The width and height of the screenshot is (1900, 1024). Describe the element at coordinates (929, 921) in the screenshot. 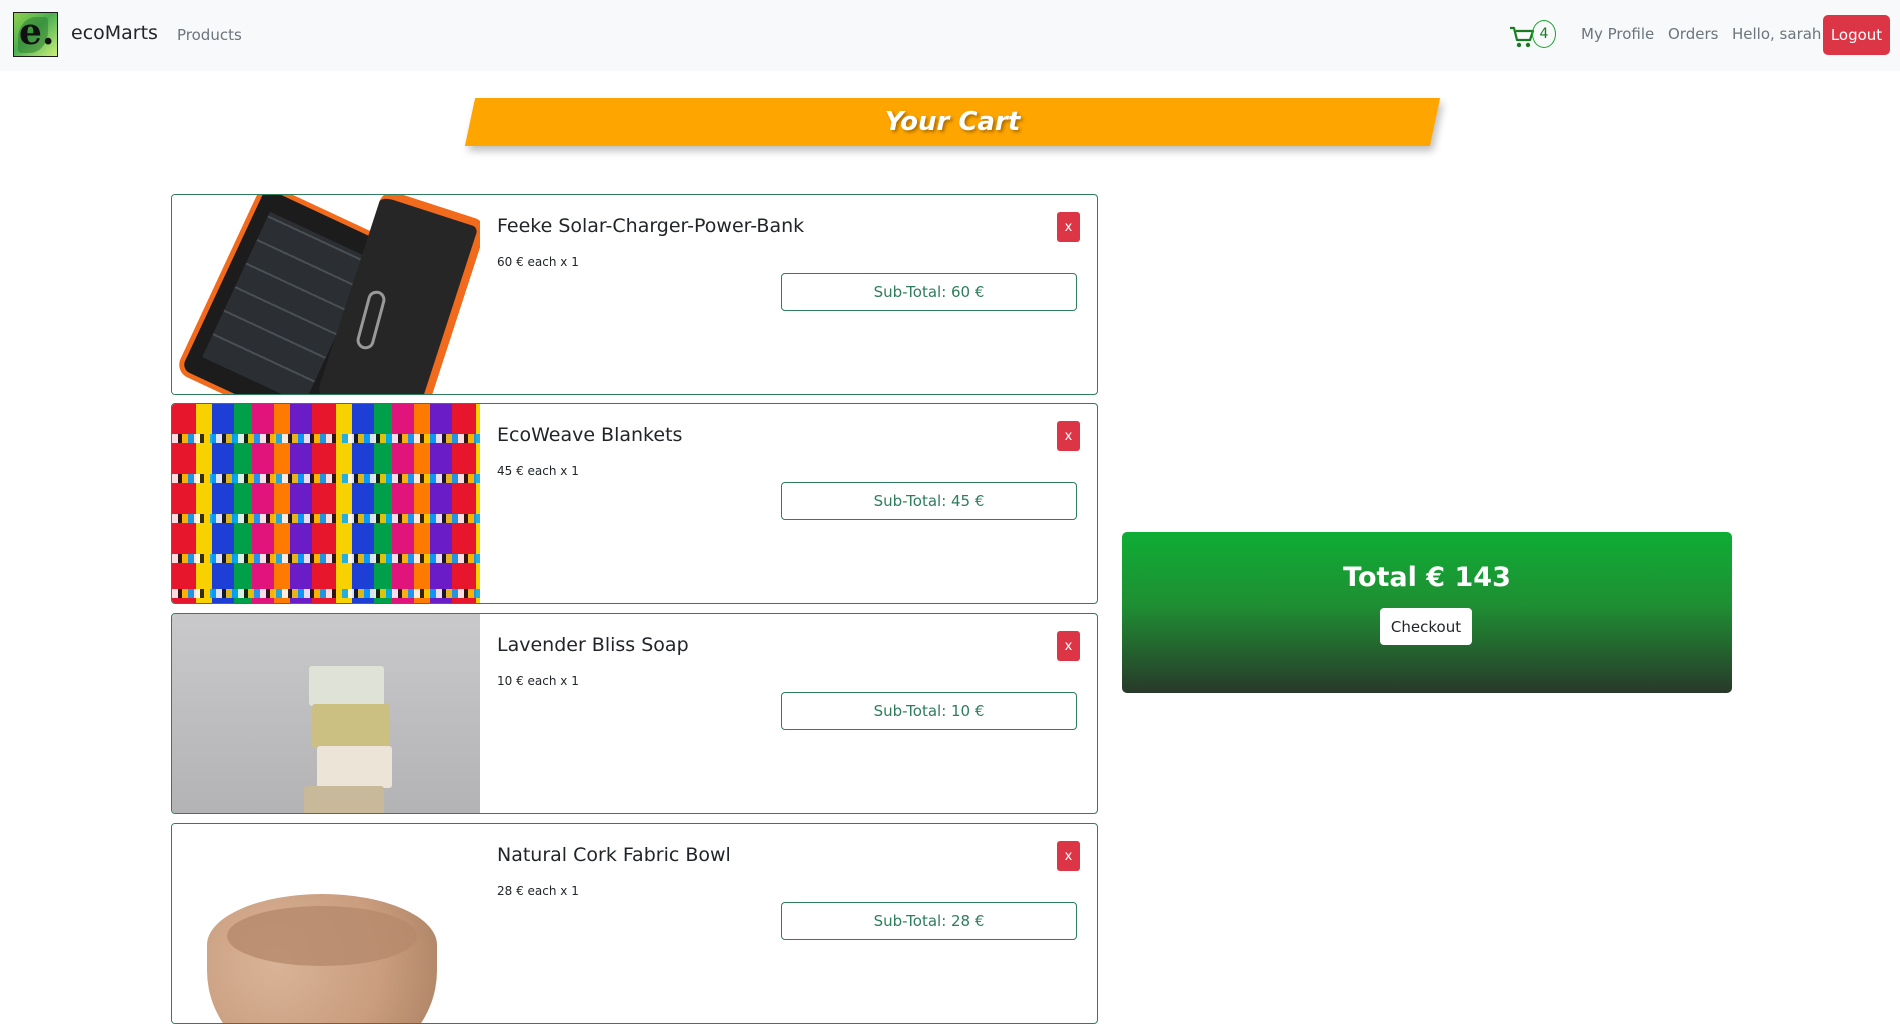

I see `item-subtotal: Sub-Total: 28 €` at that location.